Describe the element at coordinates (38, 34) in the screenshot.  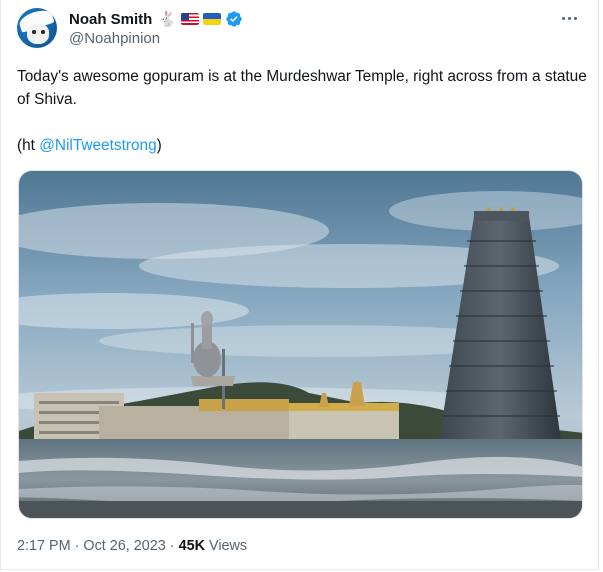
I see `avatar-face` at that location.